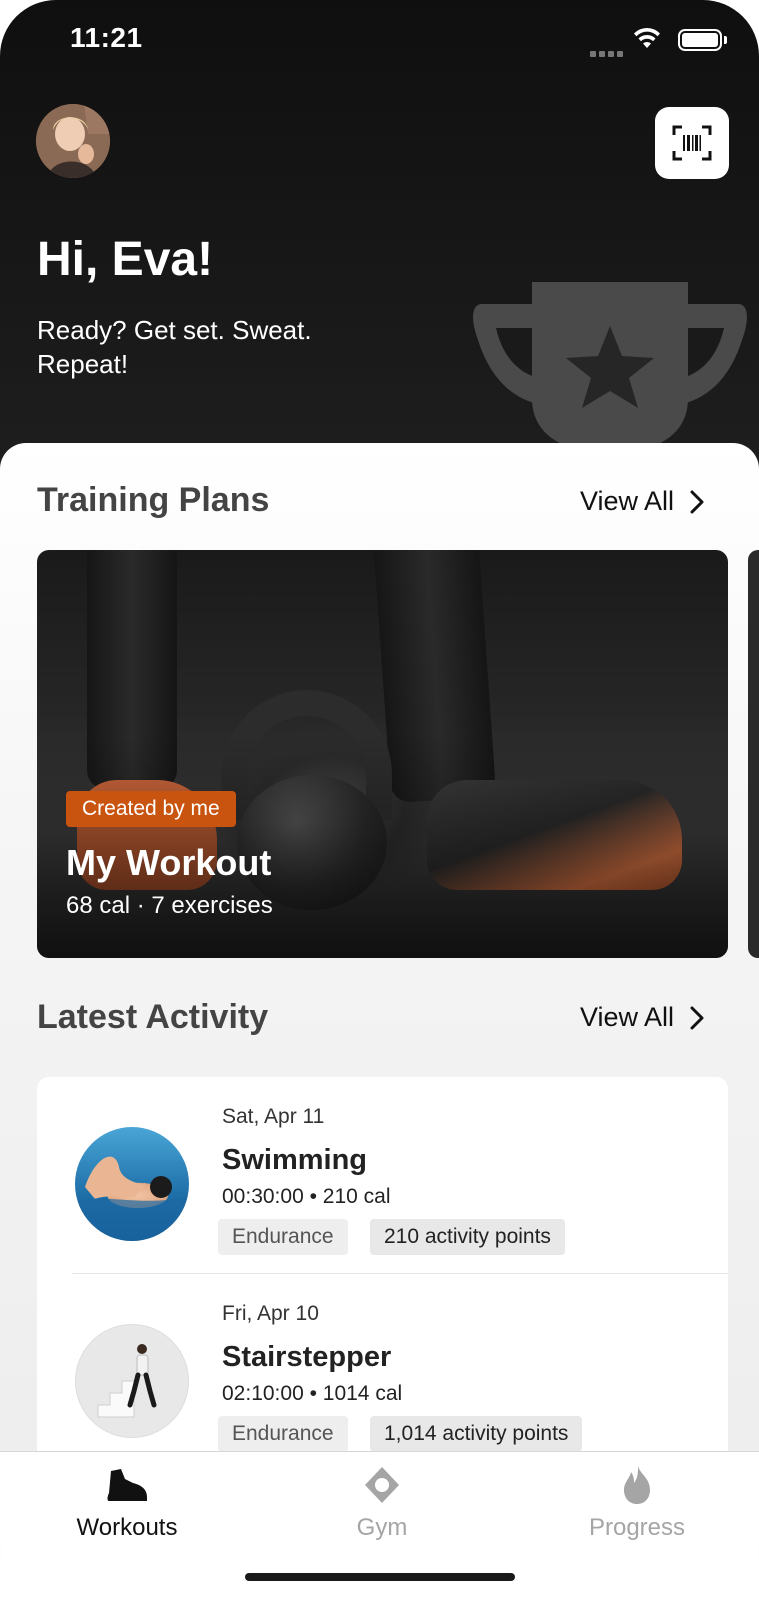 The height and width of the screenshot is (1600, 759). What do you see at coordinates (295, 1160) in the screenshot?
I see `activity-title: Swimming` at bounding box center [295, 1160].